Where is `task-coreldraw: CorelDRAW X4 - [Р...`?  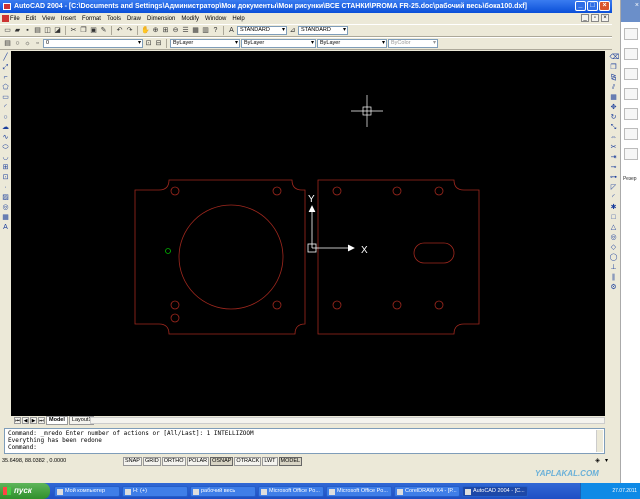
task-coreldraw: CorelDRAW X4 - [Р... is located at coordinates (427, 491).